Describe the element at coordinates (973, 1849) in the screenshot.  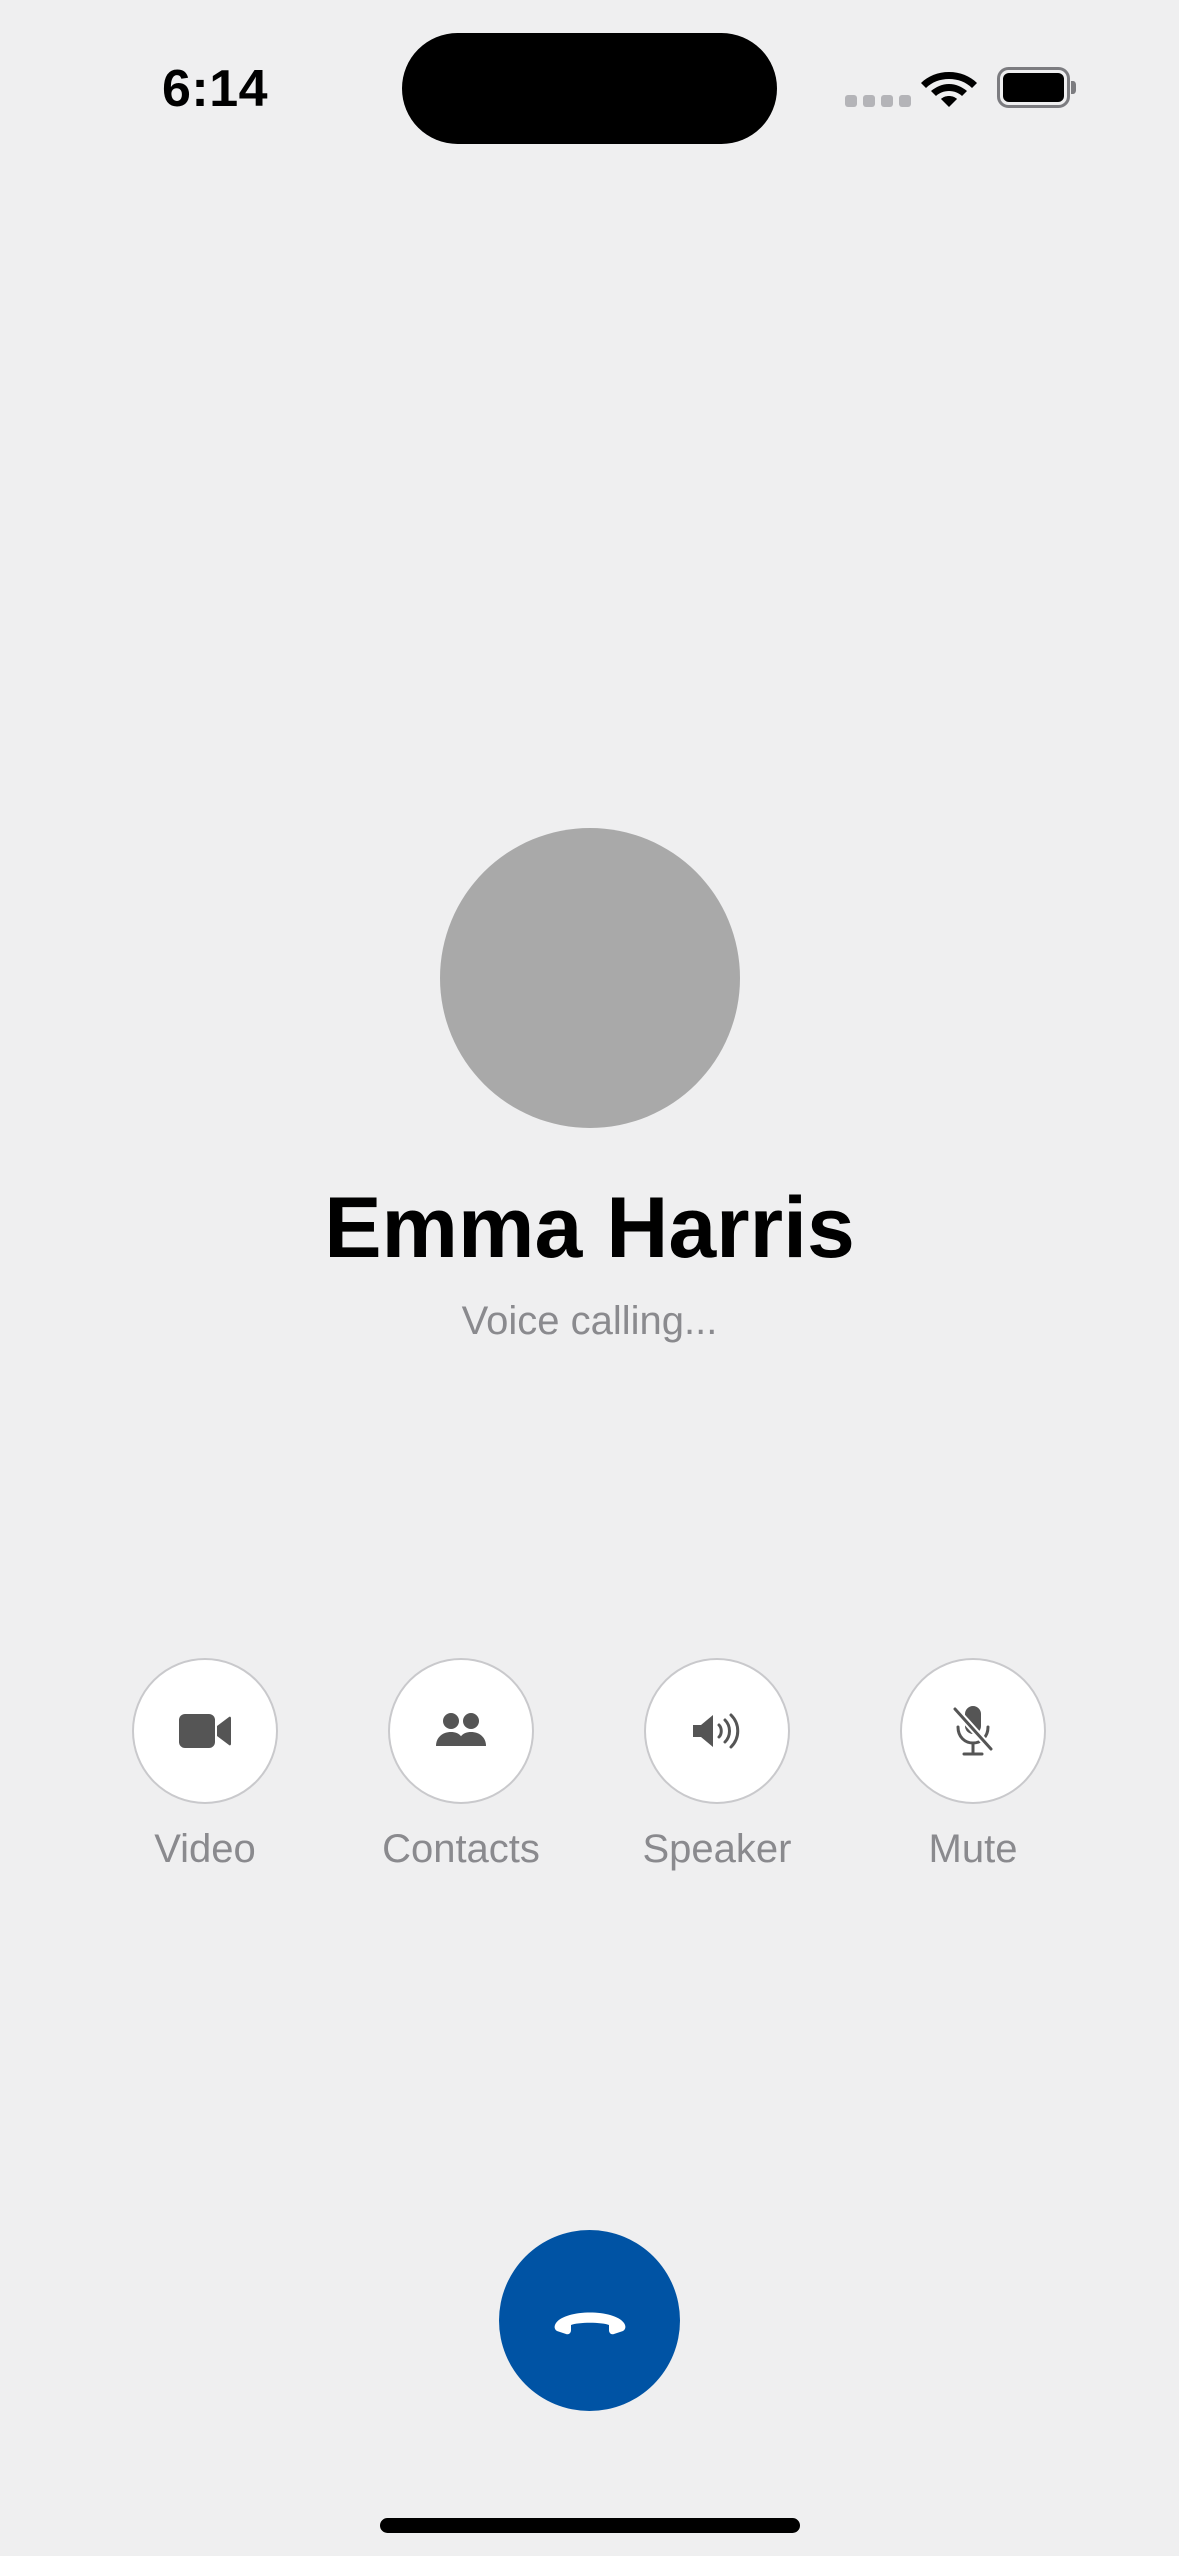
I see `mute-label: Mute` at that location.